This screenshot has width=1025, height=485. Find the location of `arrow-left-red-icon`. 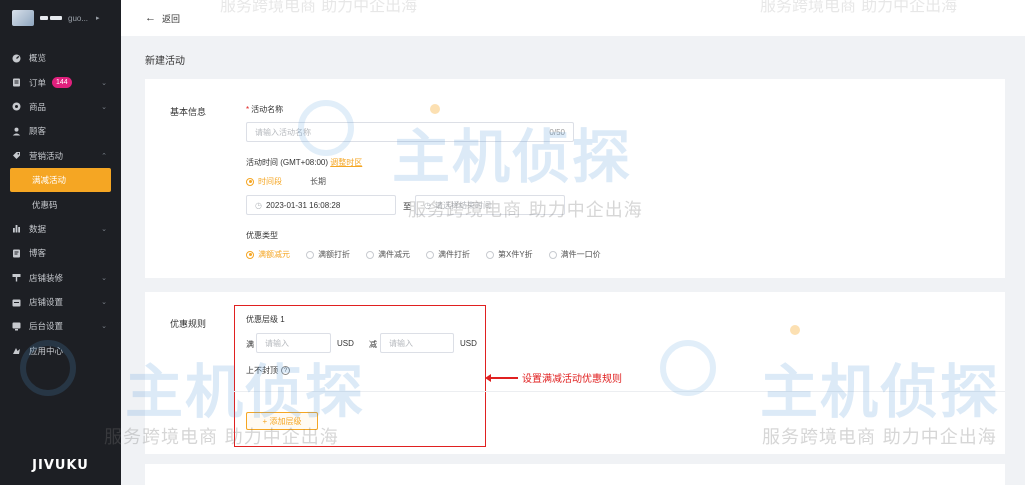

arrow-left-red-icon is located at coordinates (501, 377).